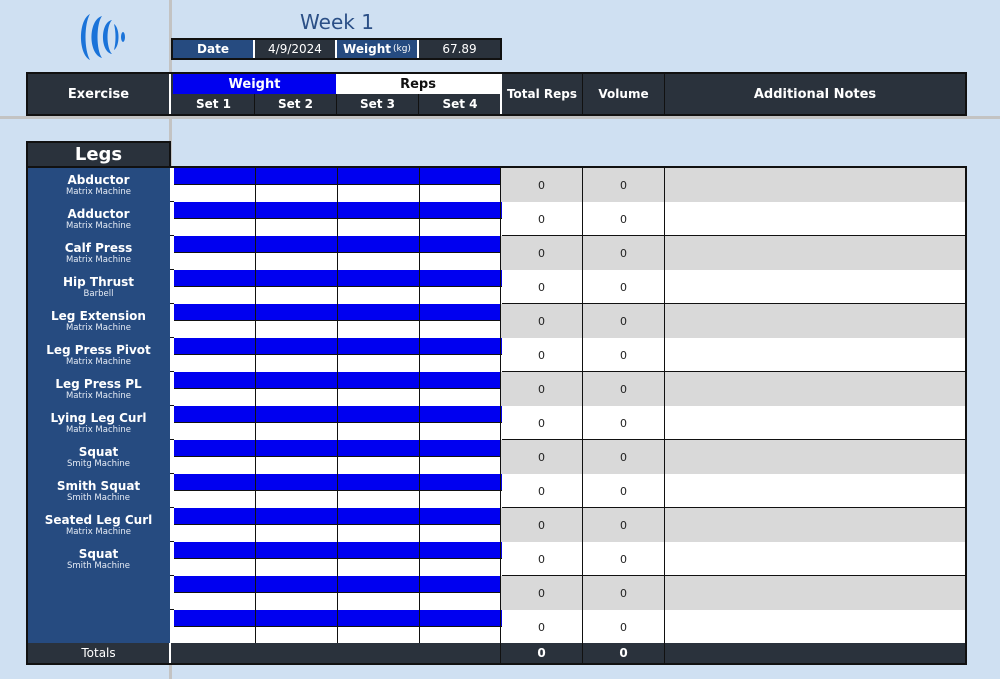  Describe the element at coordinates (99, 321) in the screenshot. I see `exercise-cell: Leg Extension Matrix Machine` at that location.